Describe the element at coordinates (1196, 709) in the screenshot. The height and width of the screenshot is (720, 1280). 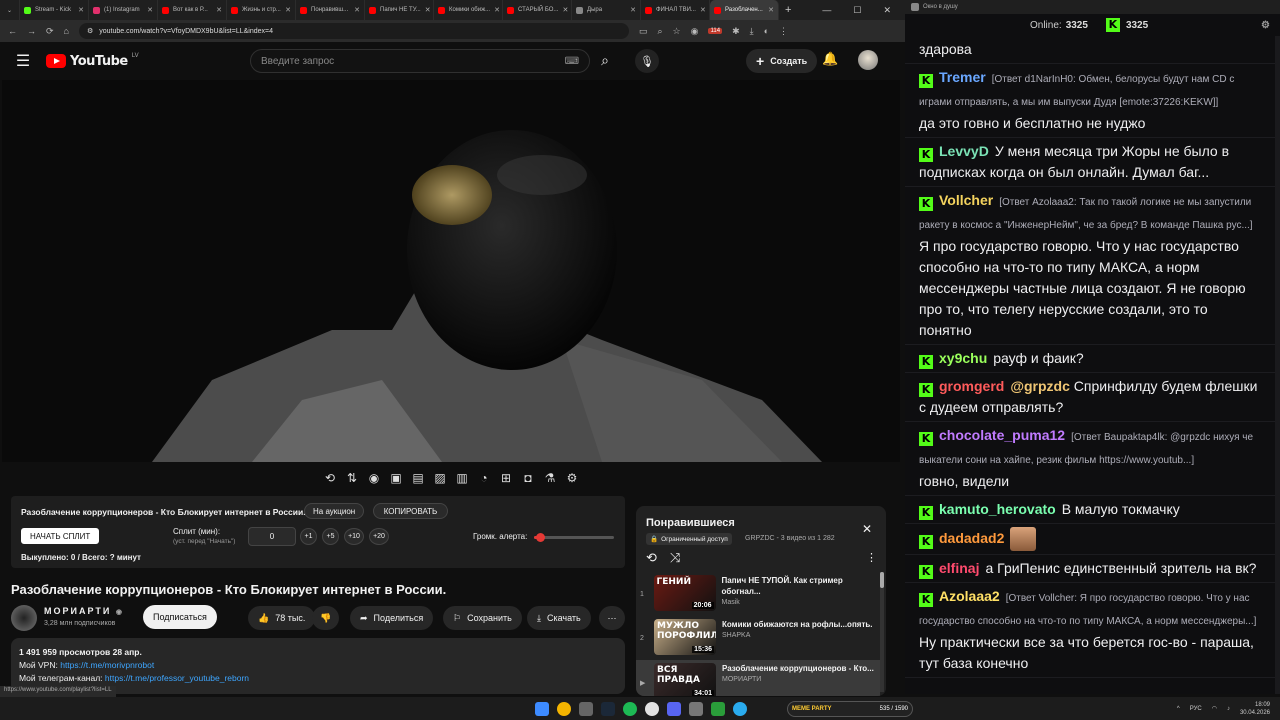
I see `keyboard-language: РУС` at that location.